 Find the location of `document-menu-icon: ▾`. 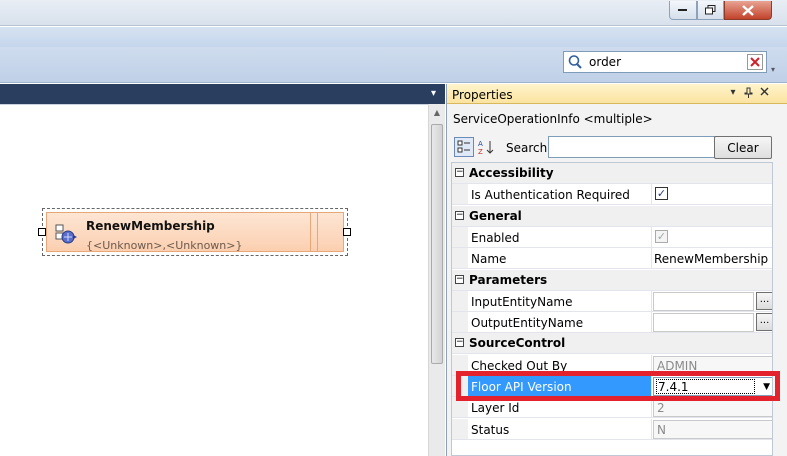

document-menu-icon: ▾ is located at coordinates (435, 94).